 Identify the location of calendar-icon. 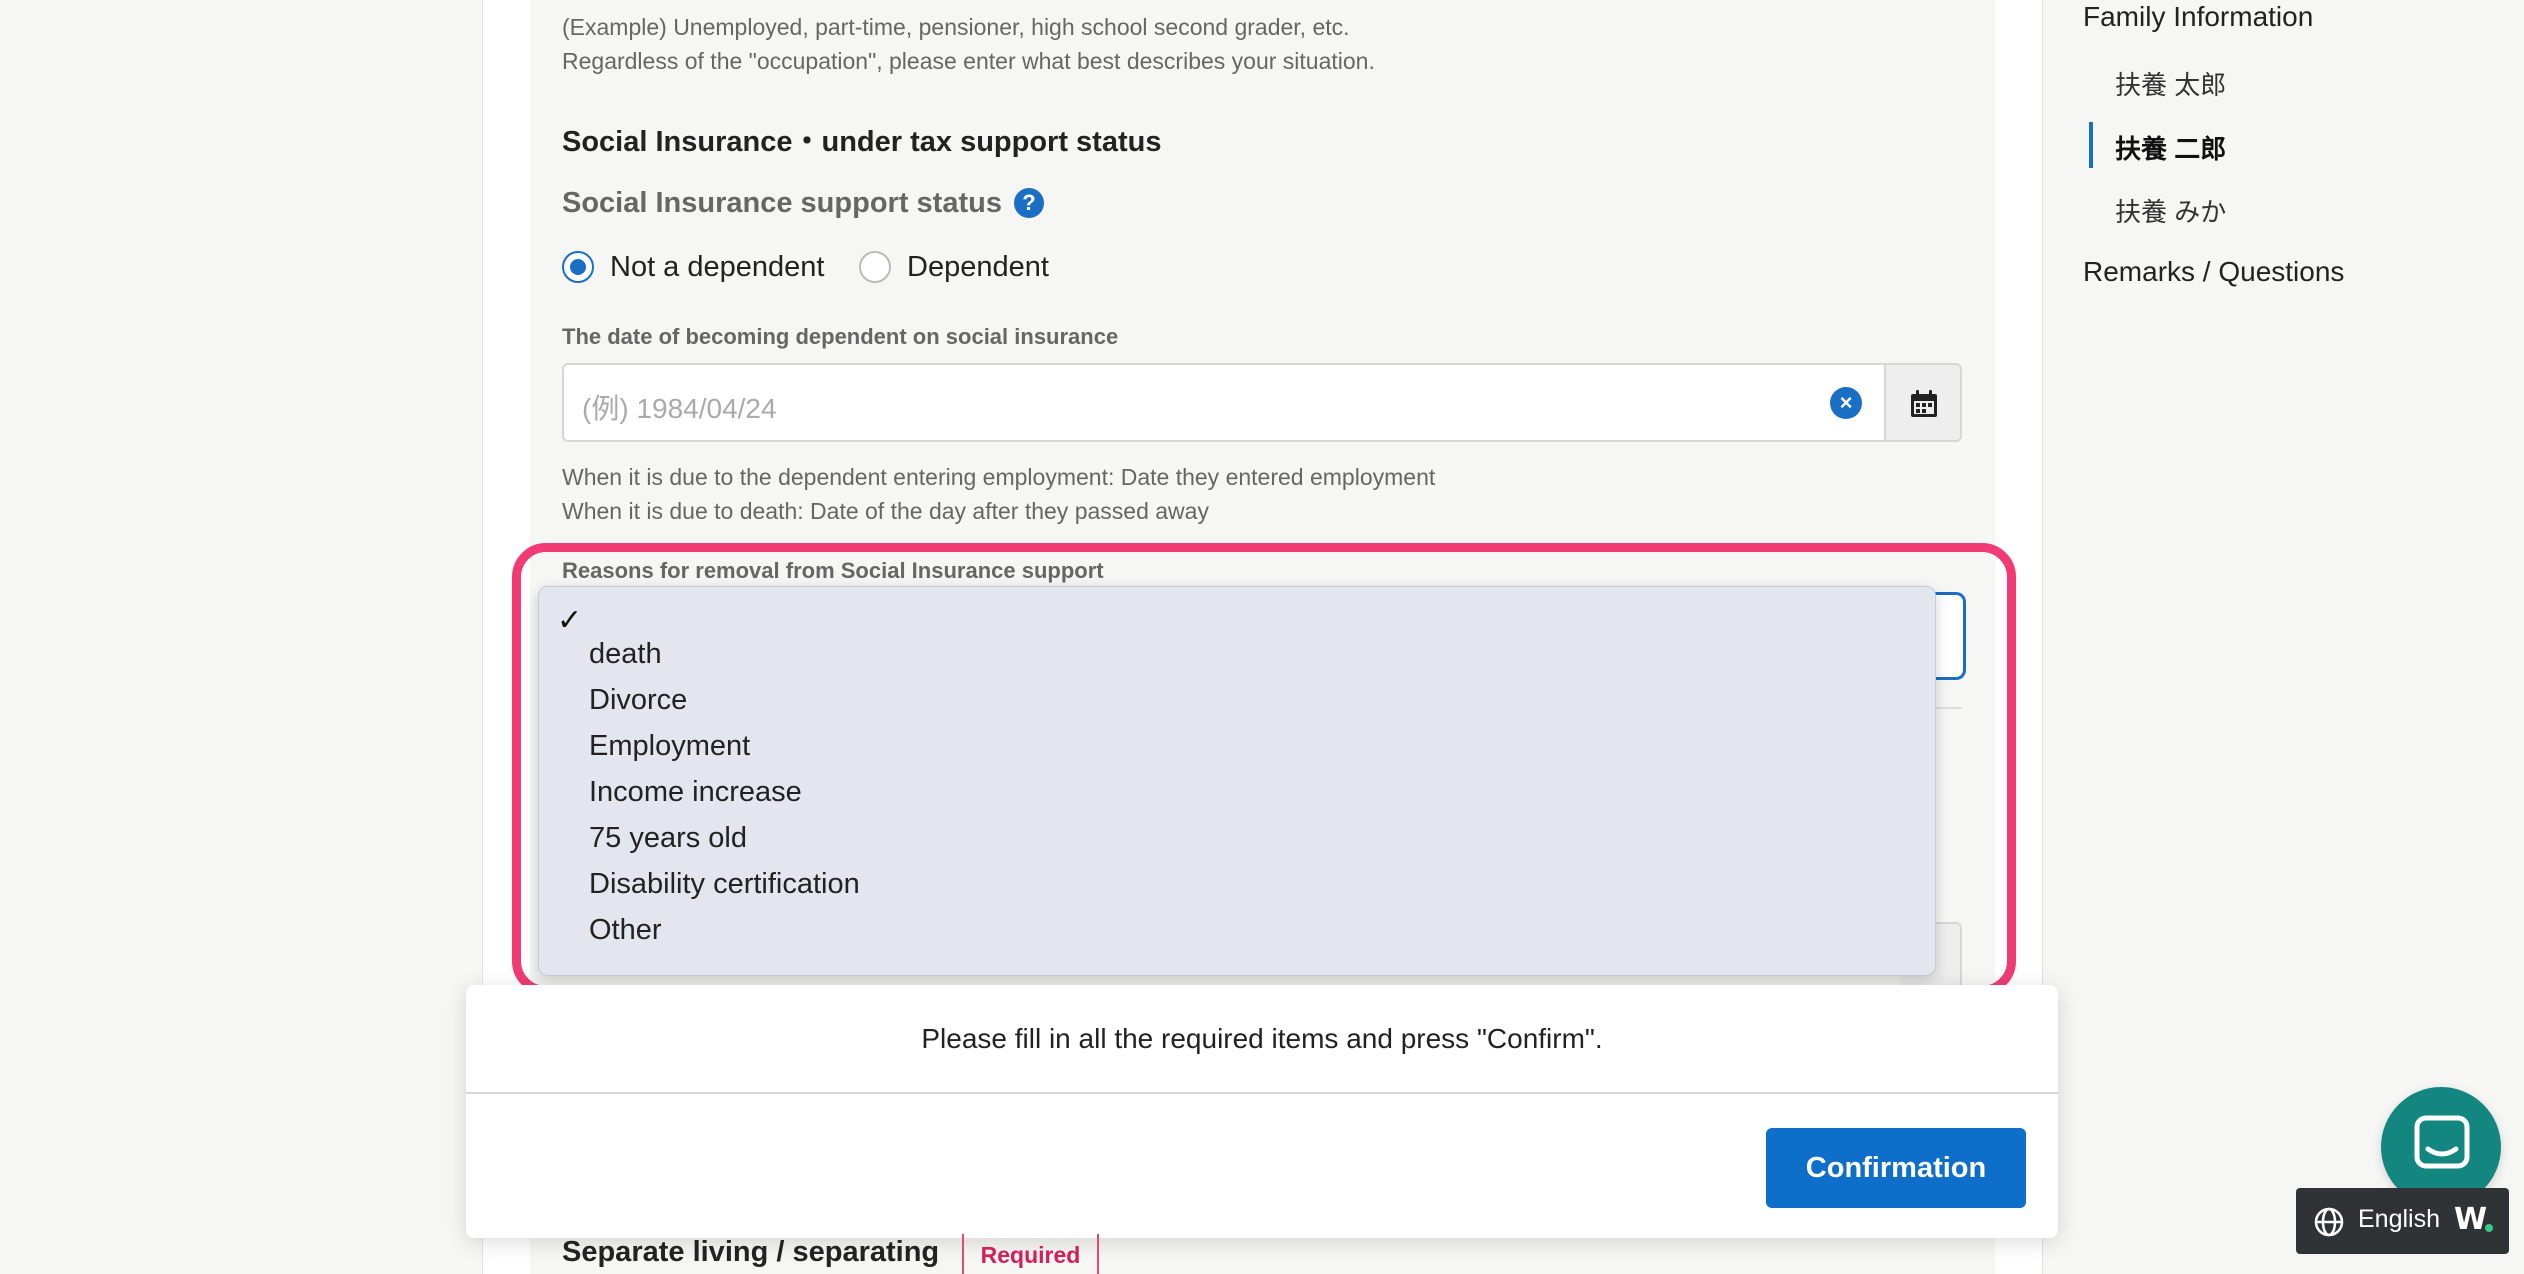
(1924, 403).